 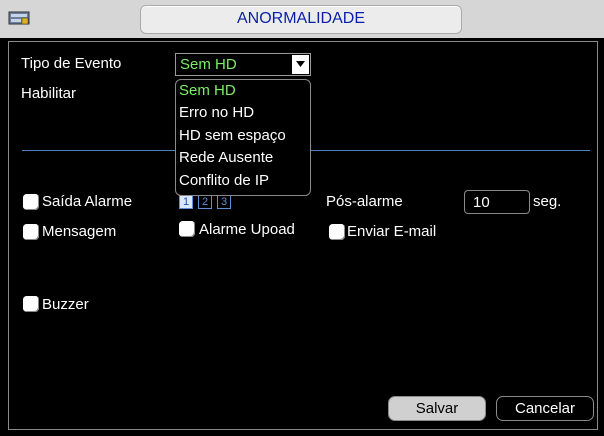 I want to click on pos-alarme-unit: seg., so click(x=547, y=201).